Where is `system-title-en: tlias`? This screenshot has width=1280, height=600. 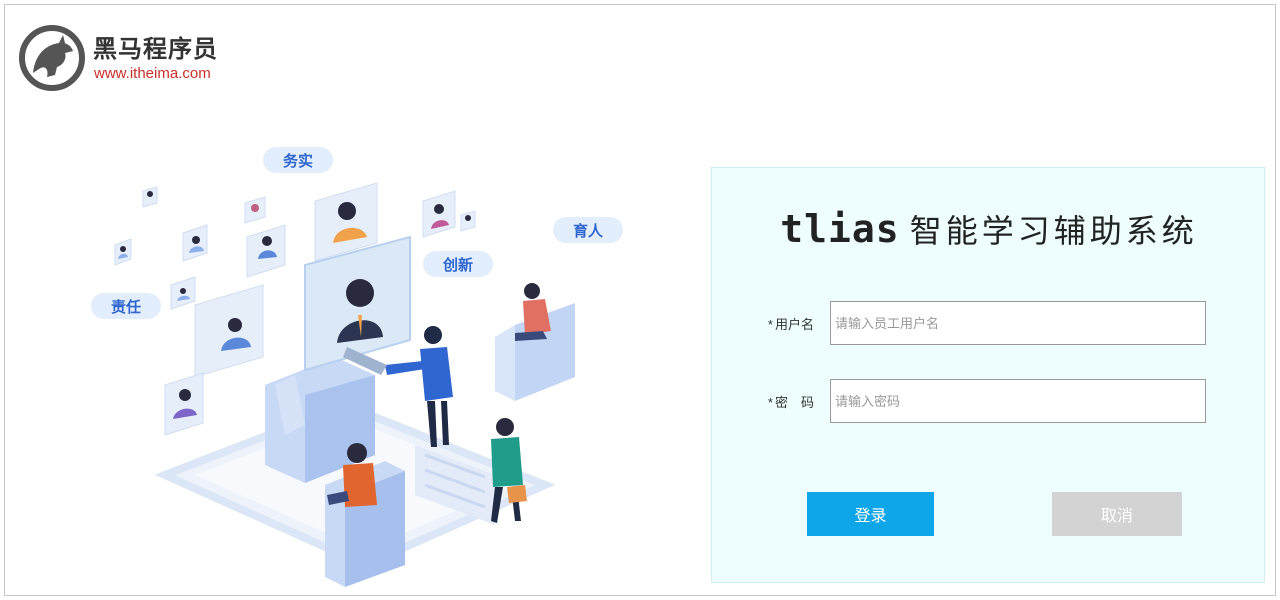 system-title-en: tlias is located at coordinates (840, 229).